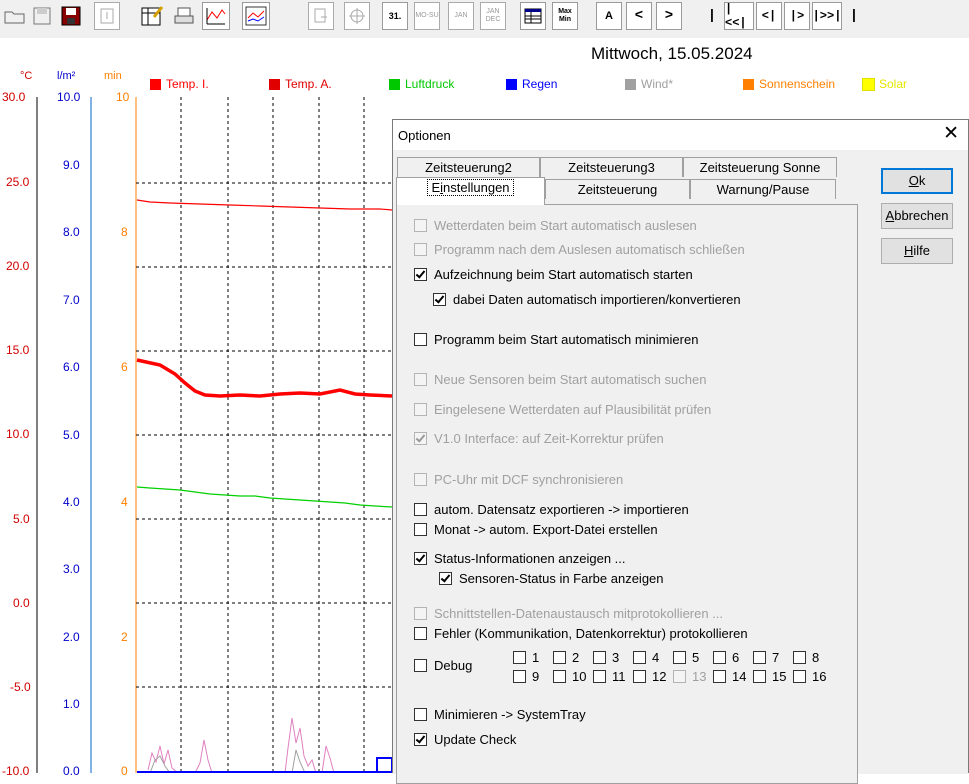 The width and height of the screenshot is (969, 784). I want to click on legend-solar: Solar, so click(884, 84).